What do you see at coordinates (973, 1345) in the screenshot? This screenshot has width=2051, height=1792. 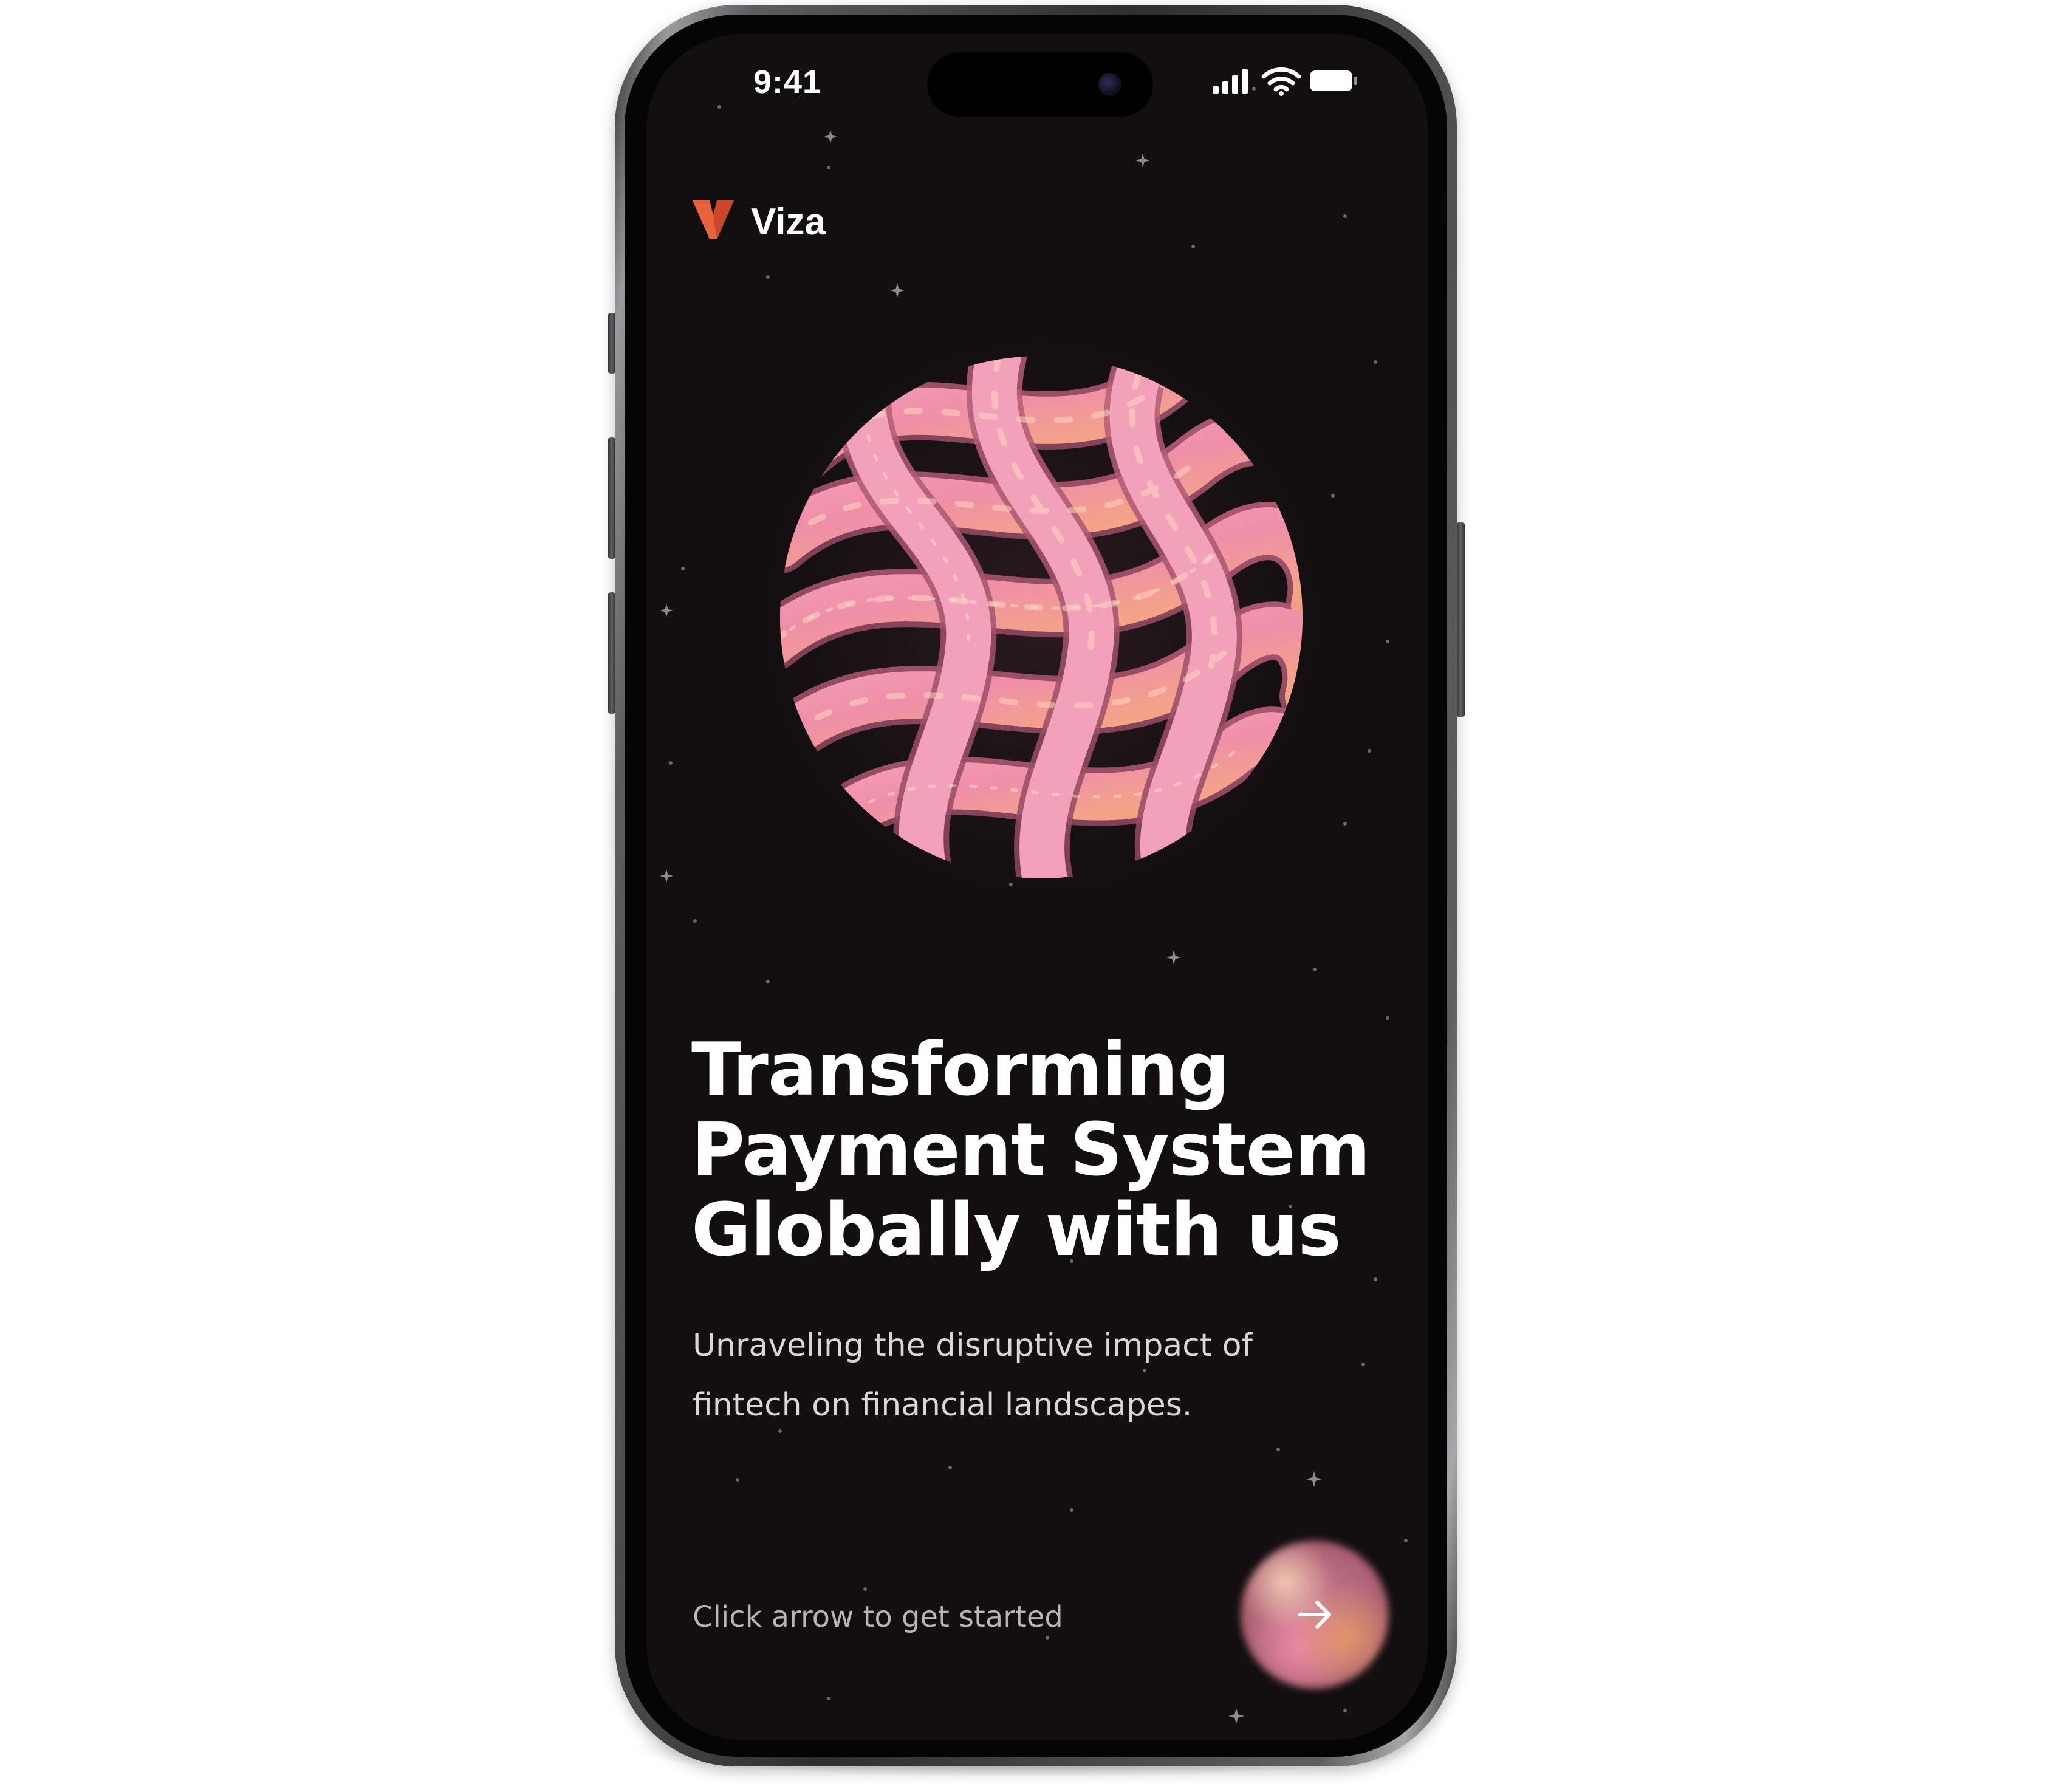 I see `subheadline-line: Unraveling the disruptive impact of` at bounding box center [973, 1345].